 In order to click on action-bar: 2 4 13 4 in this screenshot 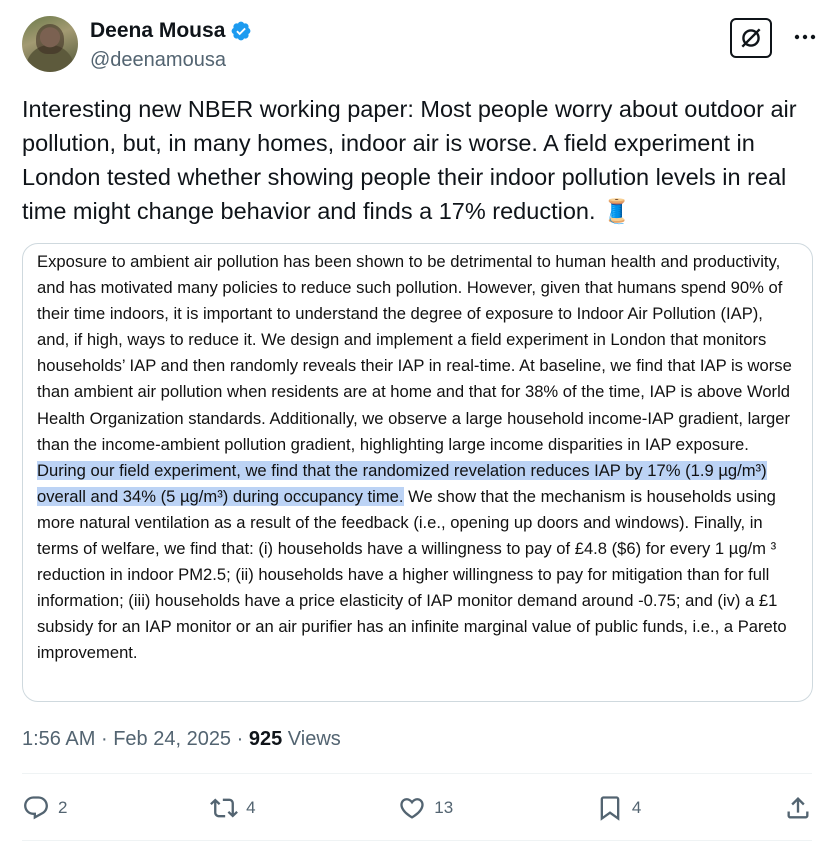, I will do `click(417, 808)`.